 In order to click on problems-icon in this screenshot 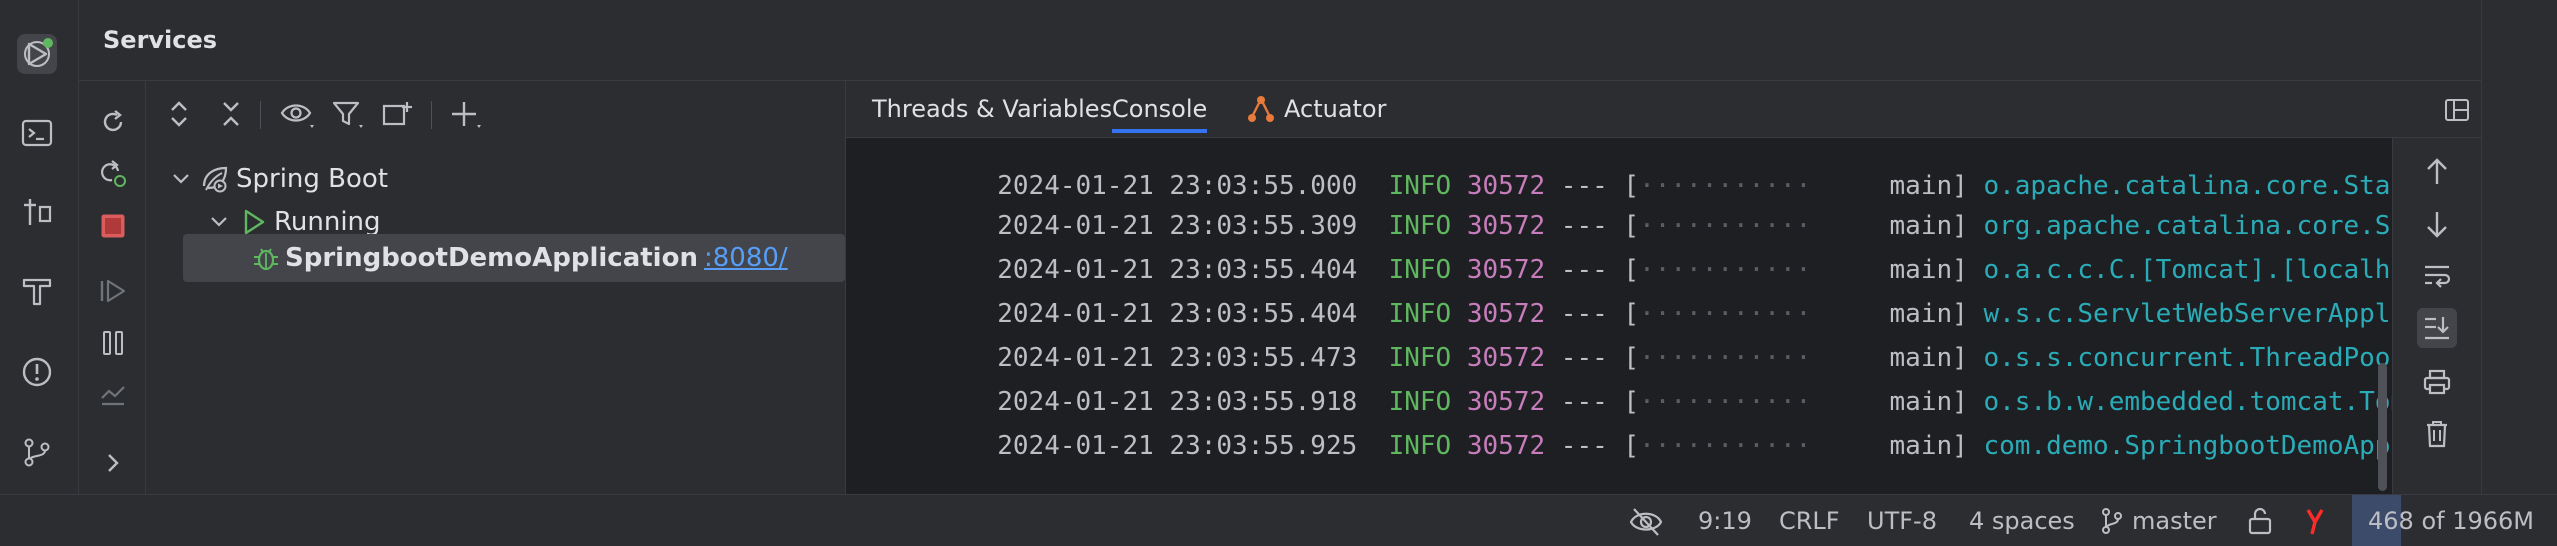, I will do `click(37, 372)`.